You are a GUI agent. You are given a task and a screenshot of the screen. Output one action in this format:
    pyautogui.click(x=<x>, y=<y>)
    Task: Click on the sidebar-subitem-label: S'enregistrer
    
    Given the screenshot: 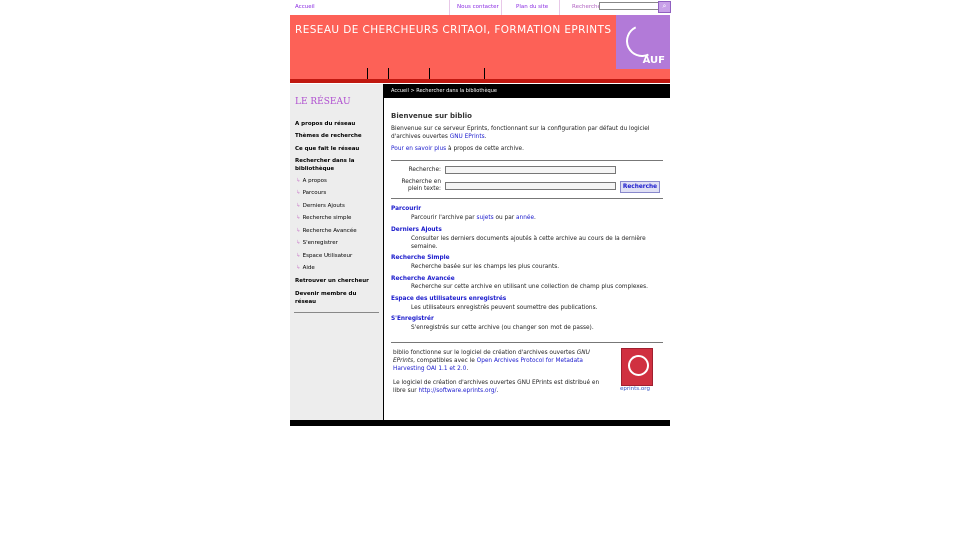 What is the action you would take?
    pyautogui.click(x=320, y=243)
    